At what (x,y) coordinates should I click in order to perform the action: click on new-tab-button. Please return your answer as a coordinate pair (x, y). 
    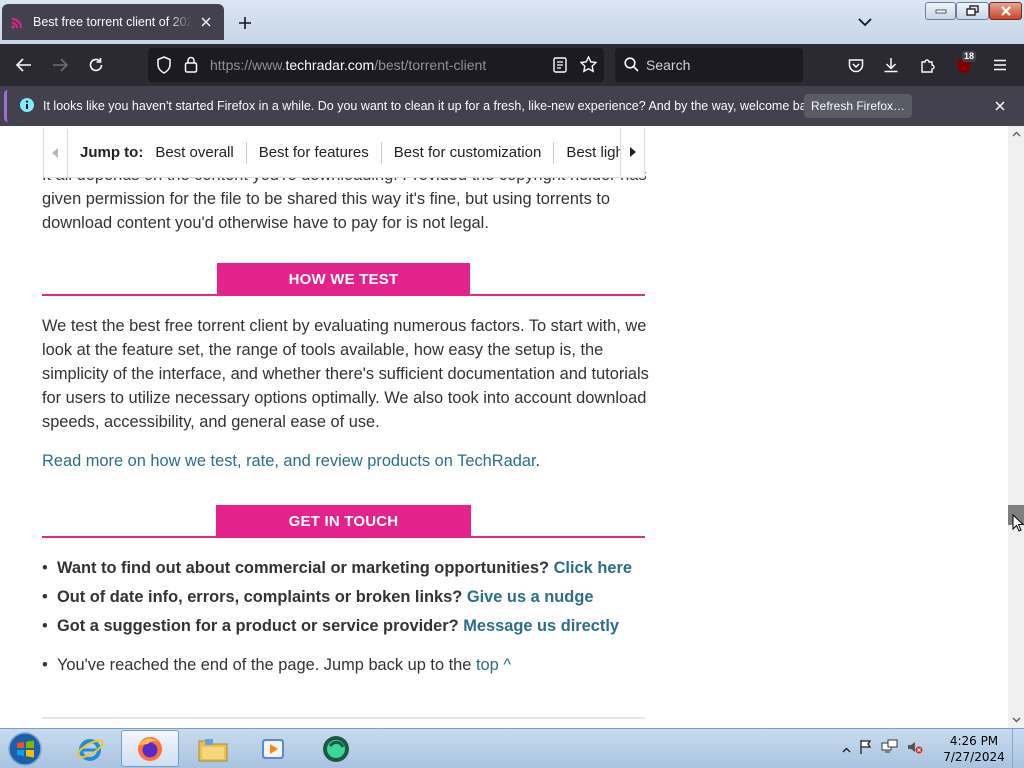
    Looking at the image, I should click on (245, 23).